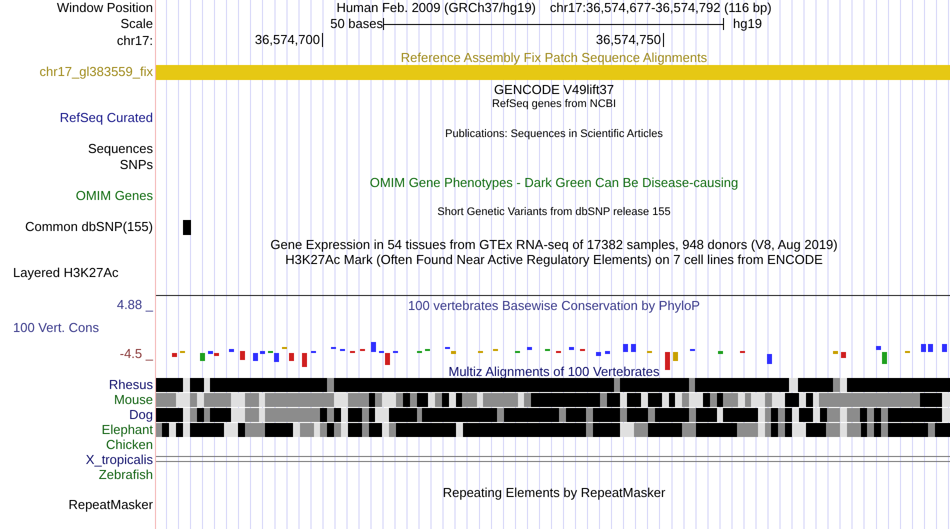 The width and height of the screenshot is (950, 529). Describe the element at coordinates (356, 24) in the screenshot. I see `scale-text: 50 bases` at that location.